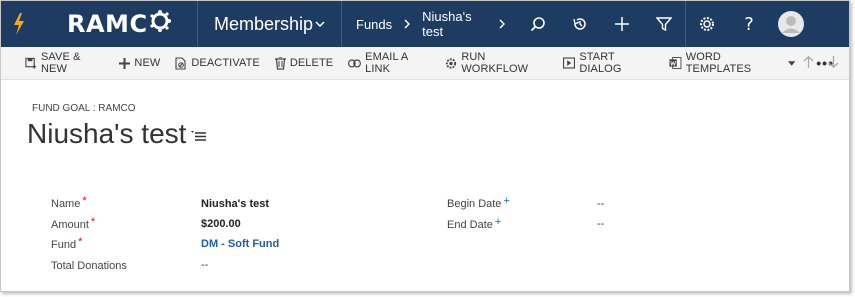 The height and width of the screenshot is (297, 855). Describe the element at coordinates (66, 204) in the screenshot. I see `name-label-text: Name` at that location.